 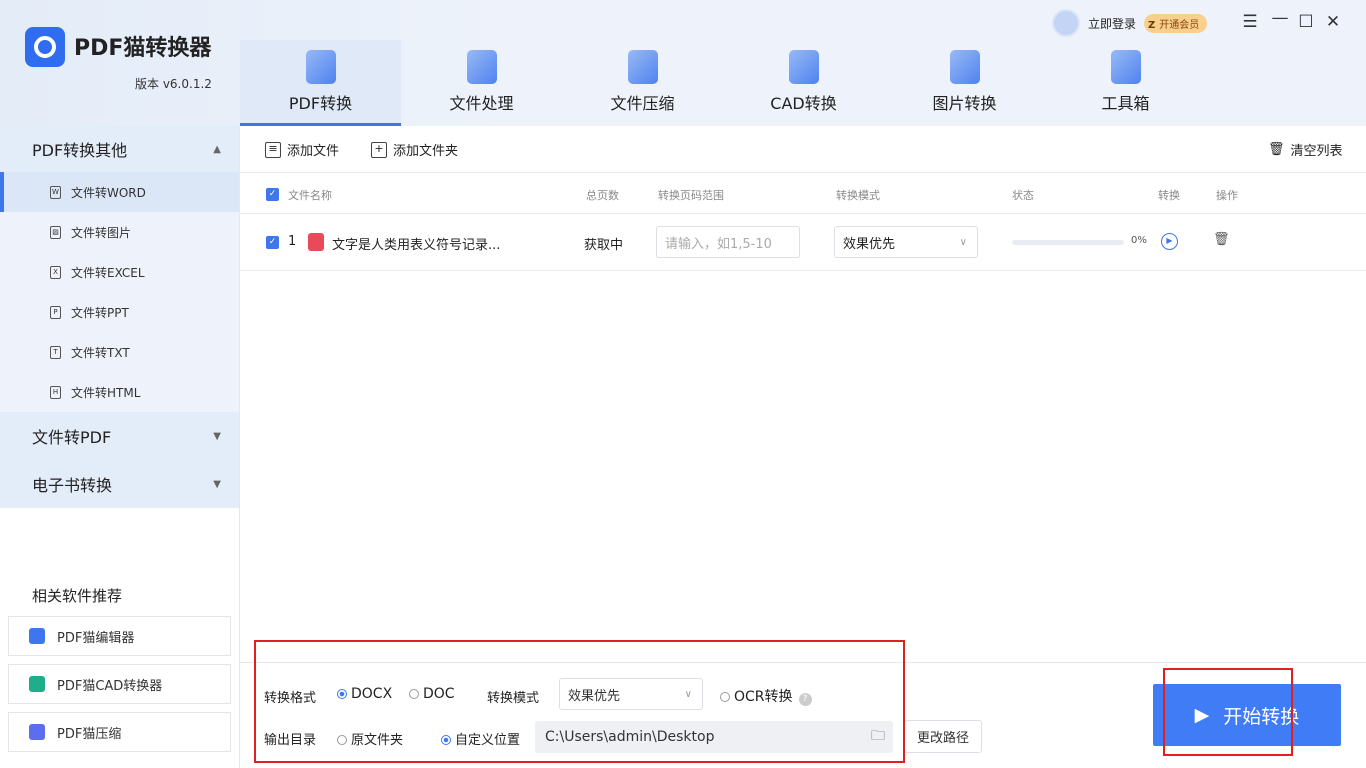 I want to click on app-version: 版本 v6.0.1.2, so click(x=173, y=84).